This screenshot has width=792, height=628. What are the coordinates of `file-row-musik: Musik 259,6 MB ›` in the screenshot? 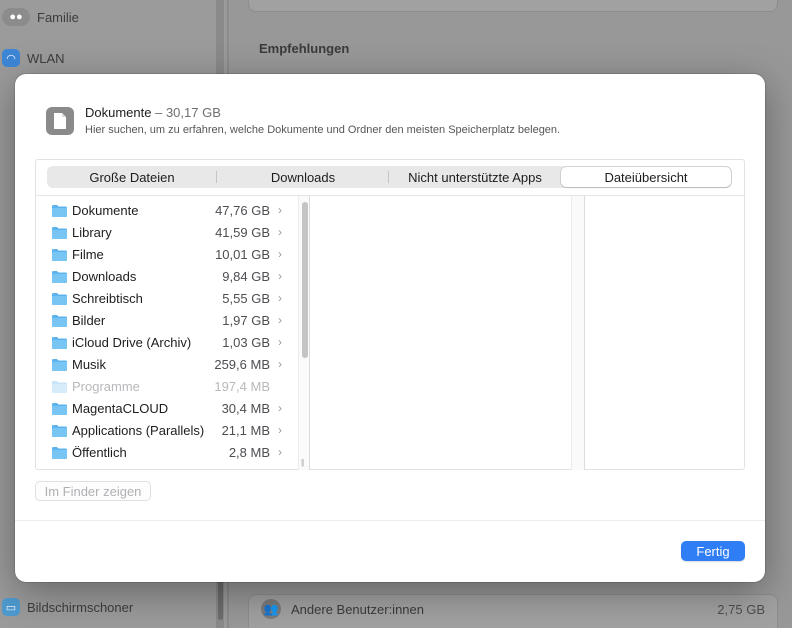 It's located at (167, 365).